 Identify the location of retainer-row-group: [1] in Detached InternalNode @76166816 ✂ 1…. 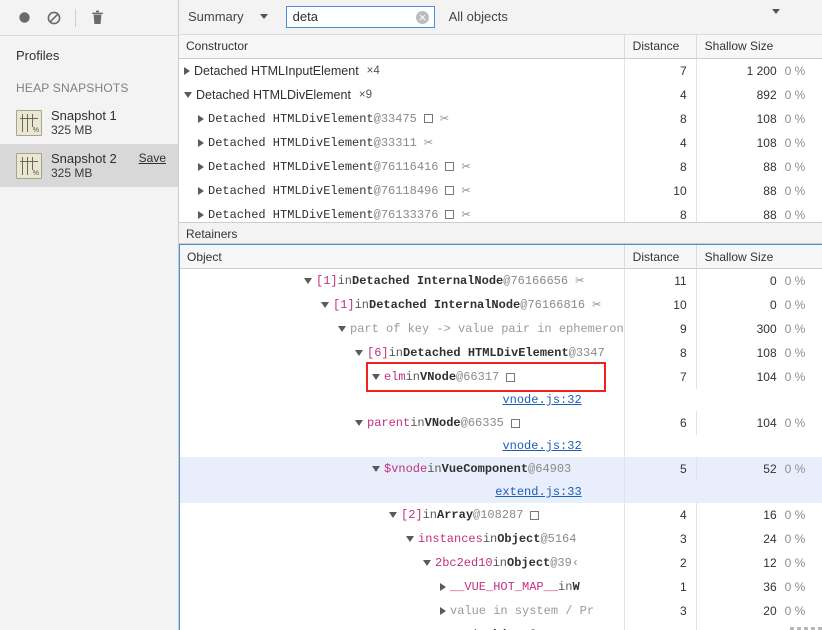
(501, 305).